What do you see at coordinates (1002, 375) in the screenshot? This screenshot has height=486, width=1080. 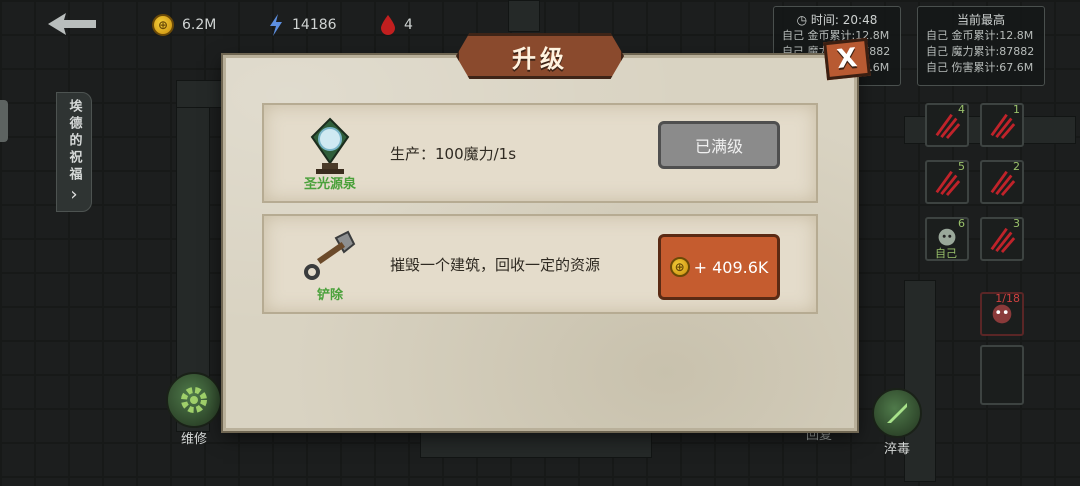 I see `bed-tile` at bounding box center [1002, 375].